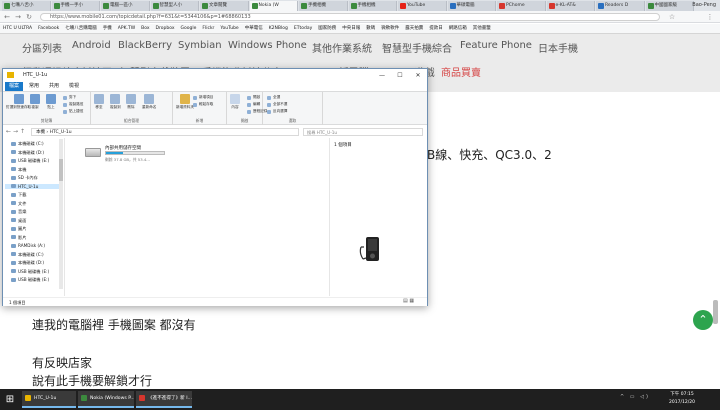  I want to click on bookmark-item: 提款日, so click(436, 28).